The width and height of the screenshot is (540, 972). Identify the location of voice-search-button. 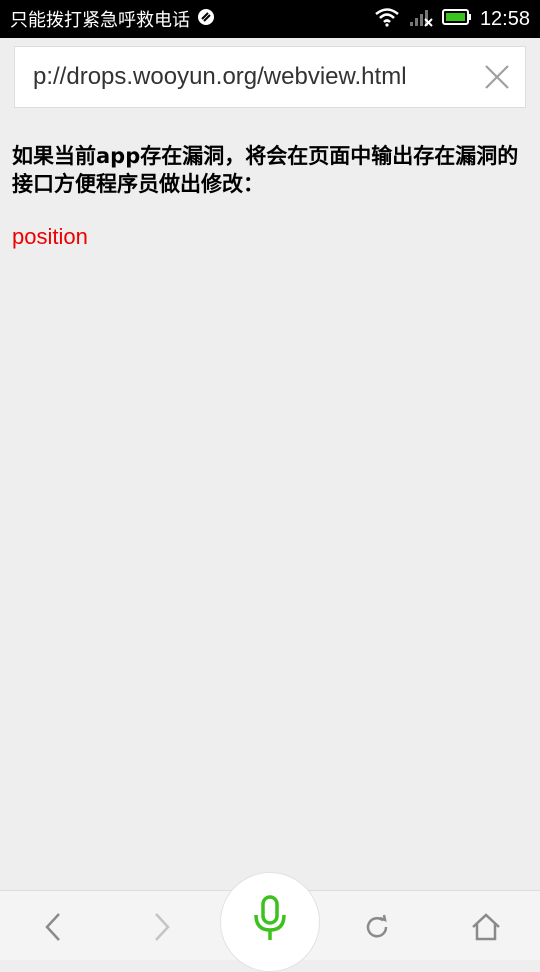
(270, 922).